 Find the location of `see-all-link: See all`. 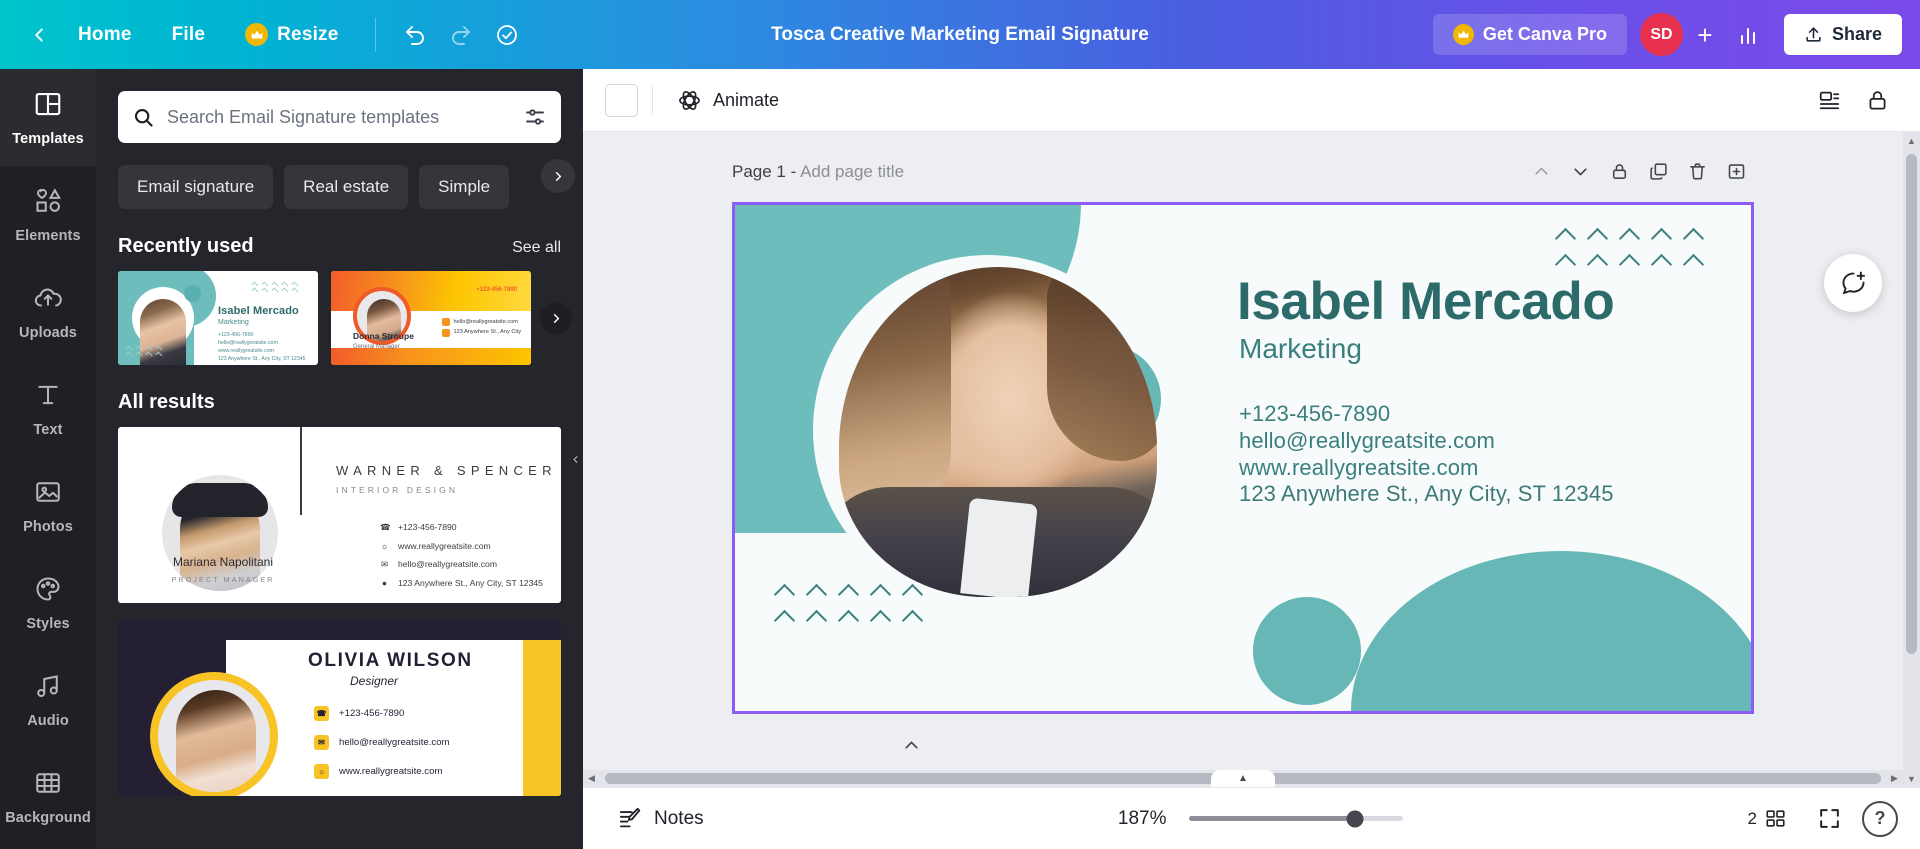

see-all-link: See all is located at coordinates (536, 248).